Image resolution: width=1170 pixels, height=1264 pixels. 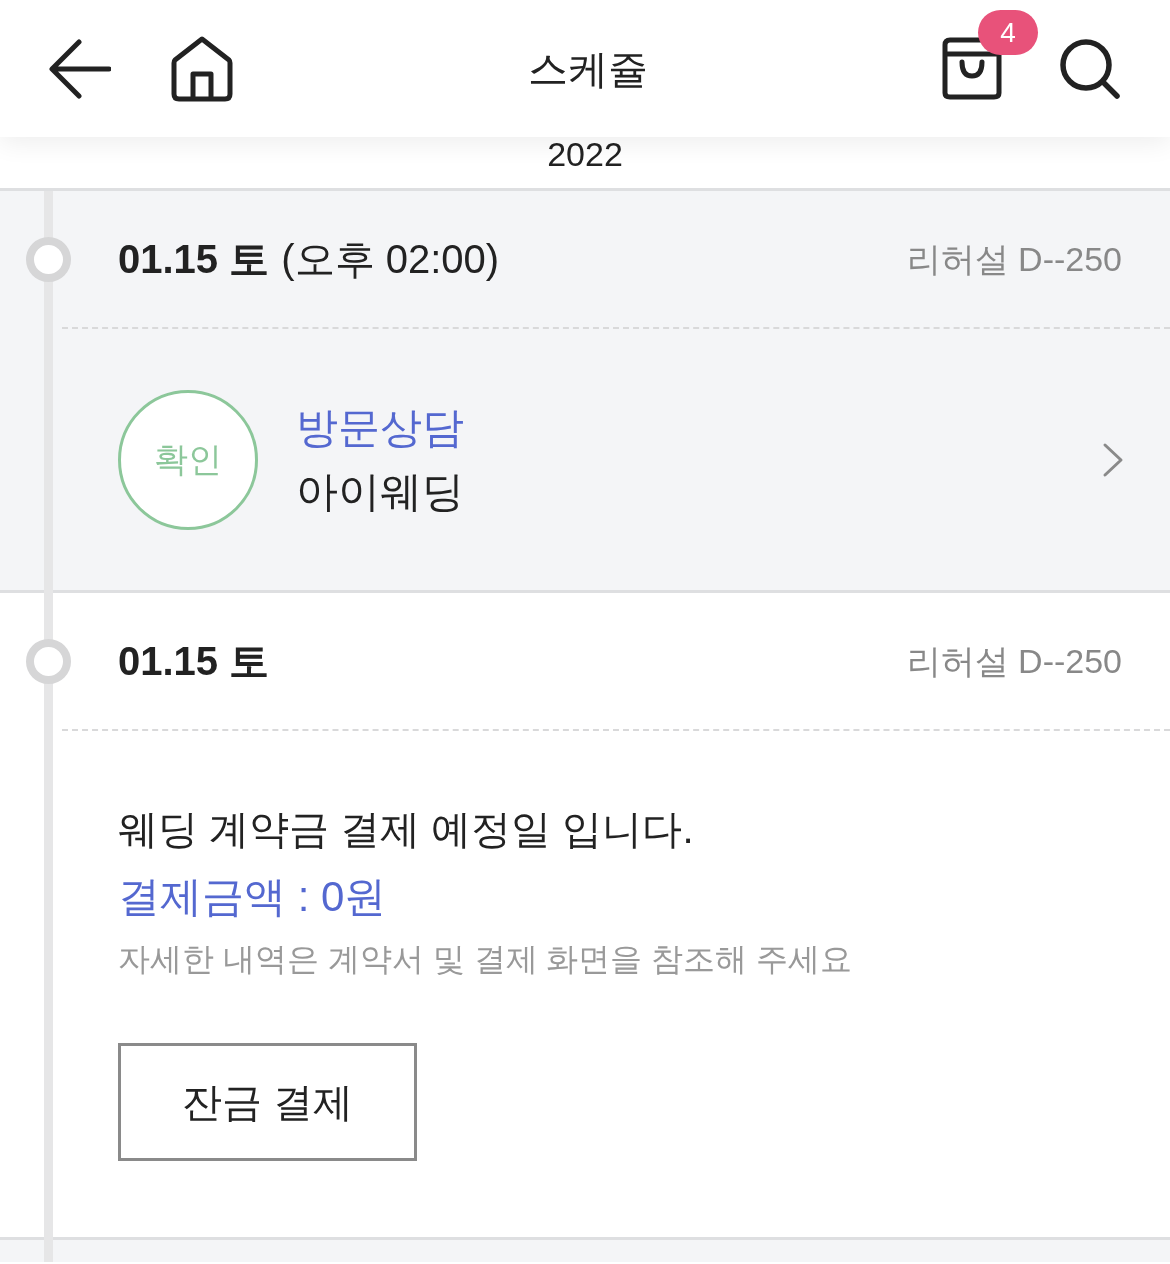 I want to click on shopping-bag-icon, so click(x=972, y=68).